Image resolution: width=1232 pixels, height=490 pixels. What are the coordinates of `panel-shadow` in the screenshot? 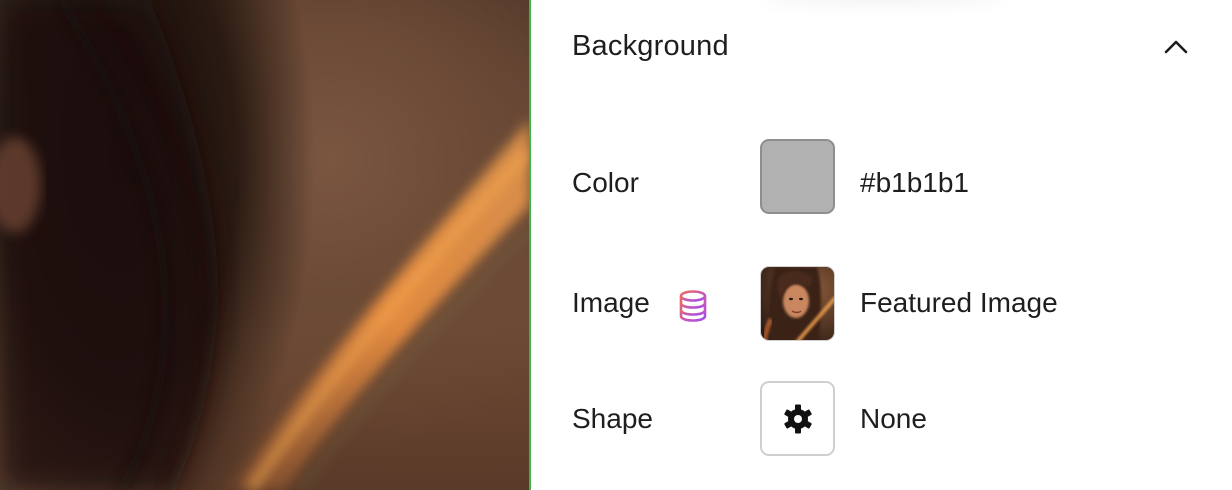 It's located at (882, 2).